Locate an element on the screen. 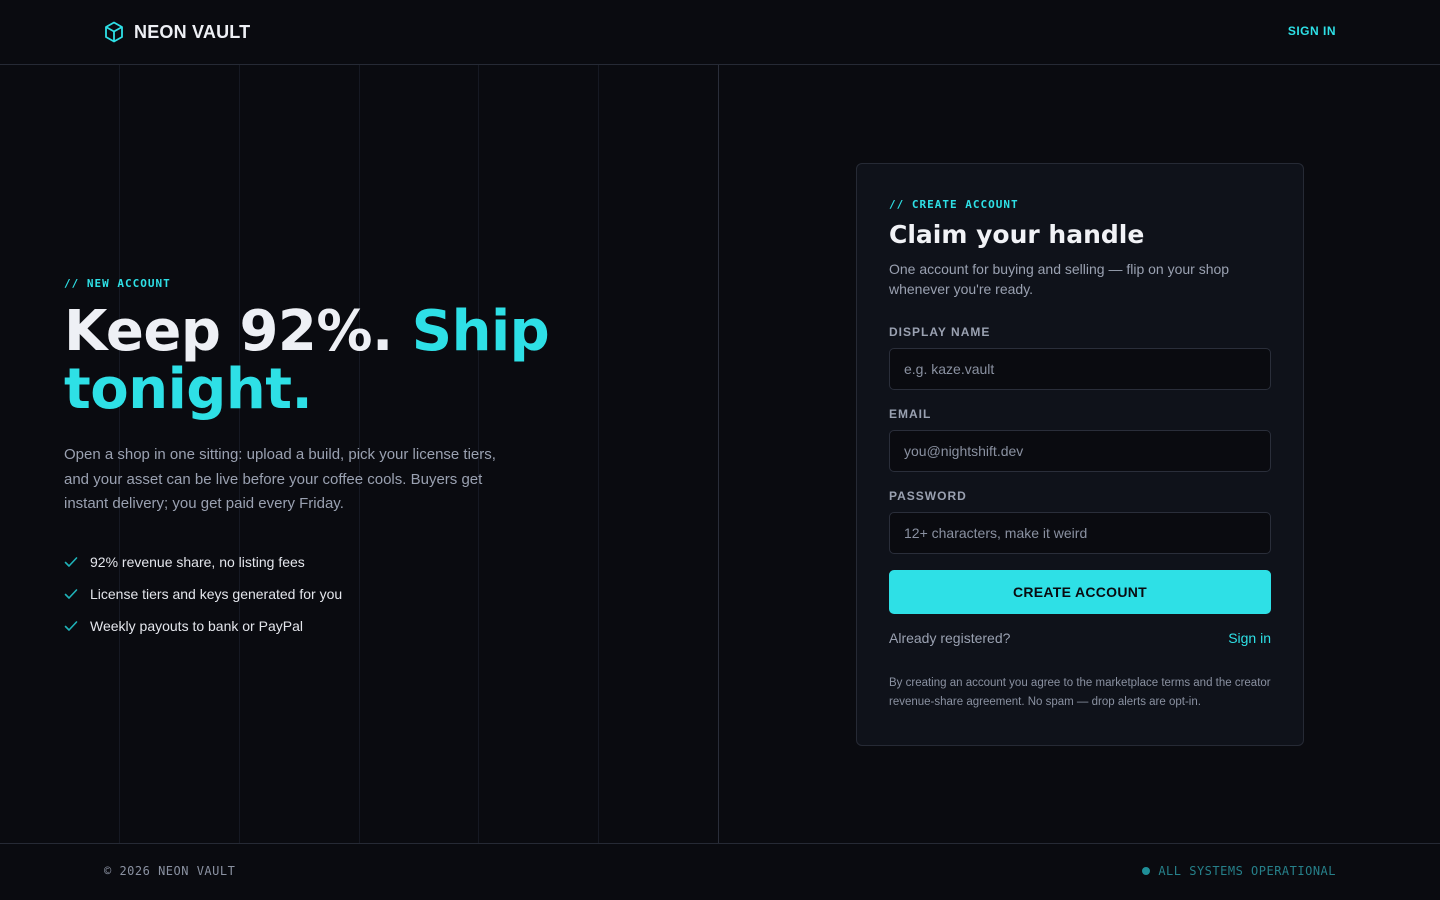  hero-title: Keep 92%. Ship tonight. is located at coordinates (374, 361).